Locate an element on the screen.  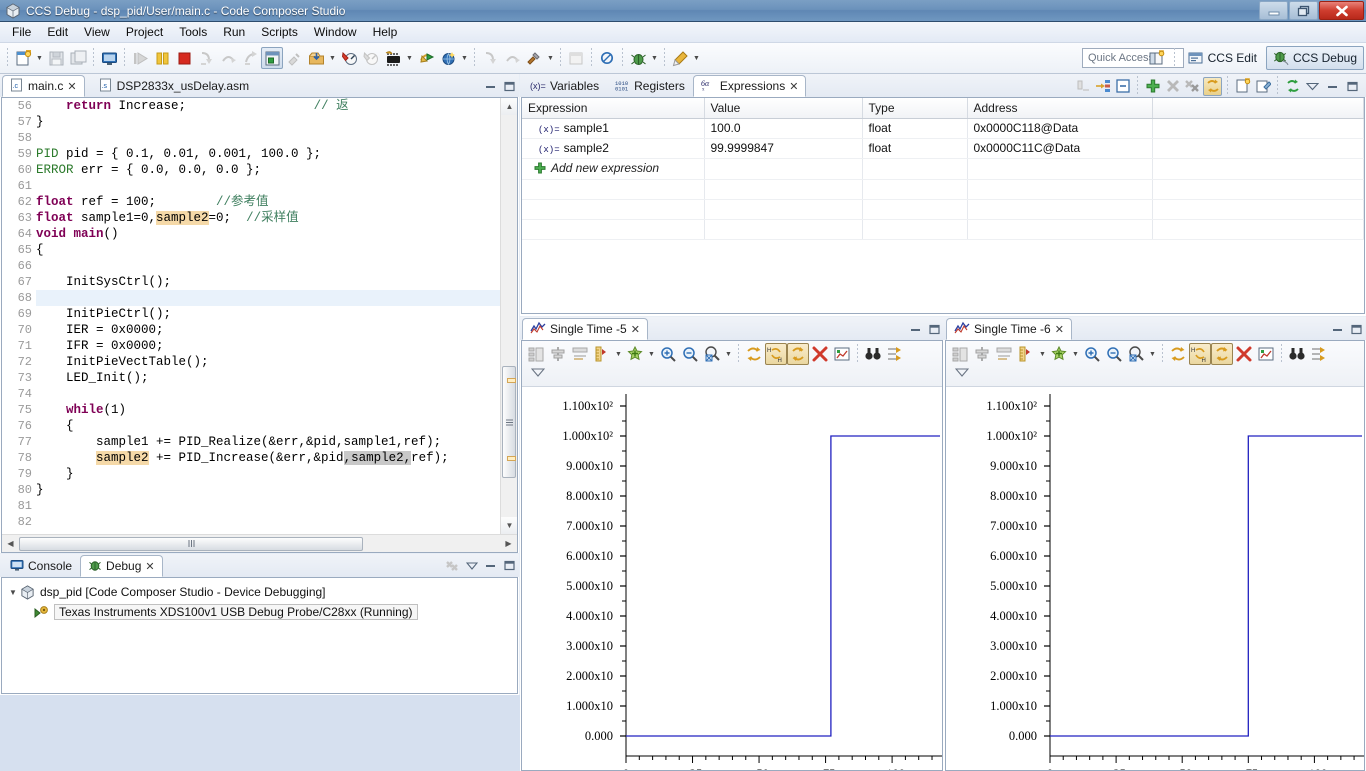
console-icon is located at coordinates (109, 58).